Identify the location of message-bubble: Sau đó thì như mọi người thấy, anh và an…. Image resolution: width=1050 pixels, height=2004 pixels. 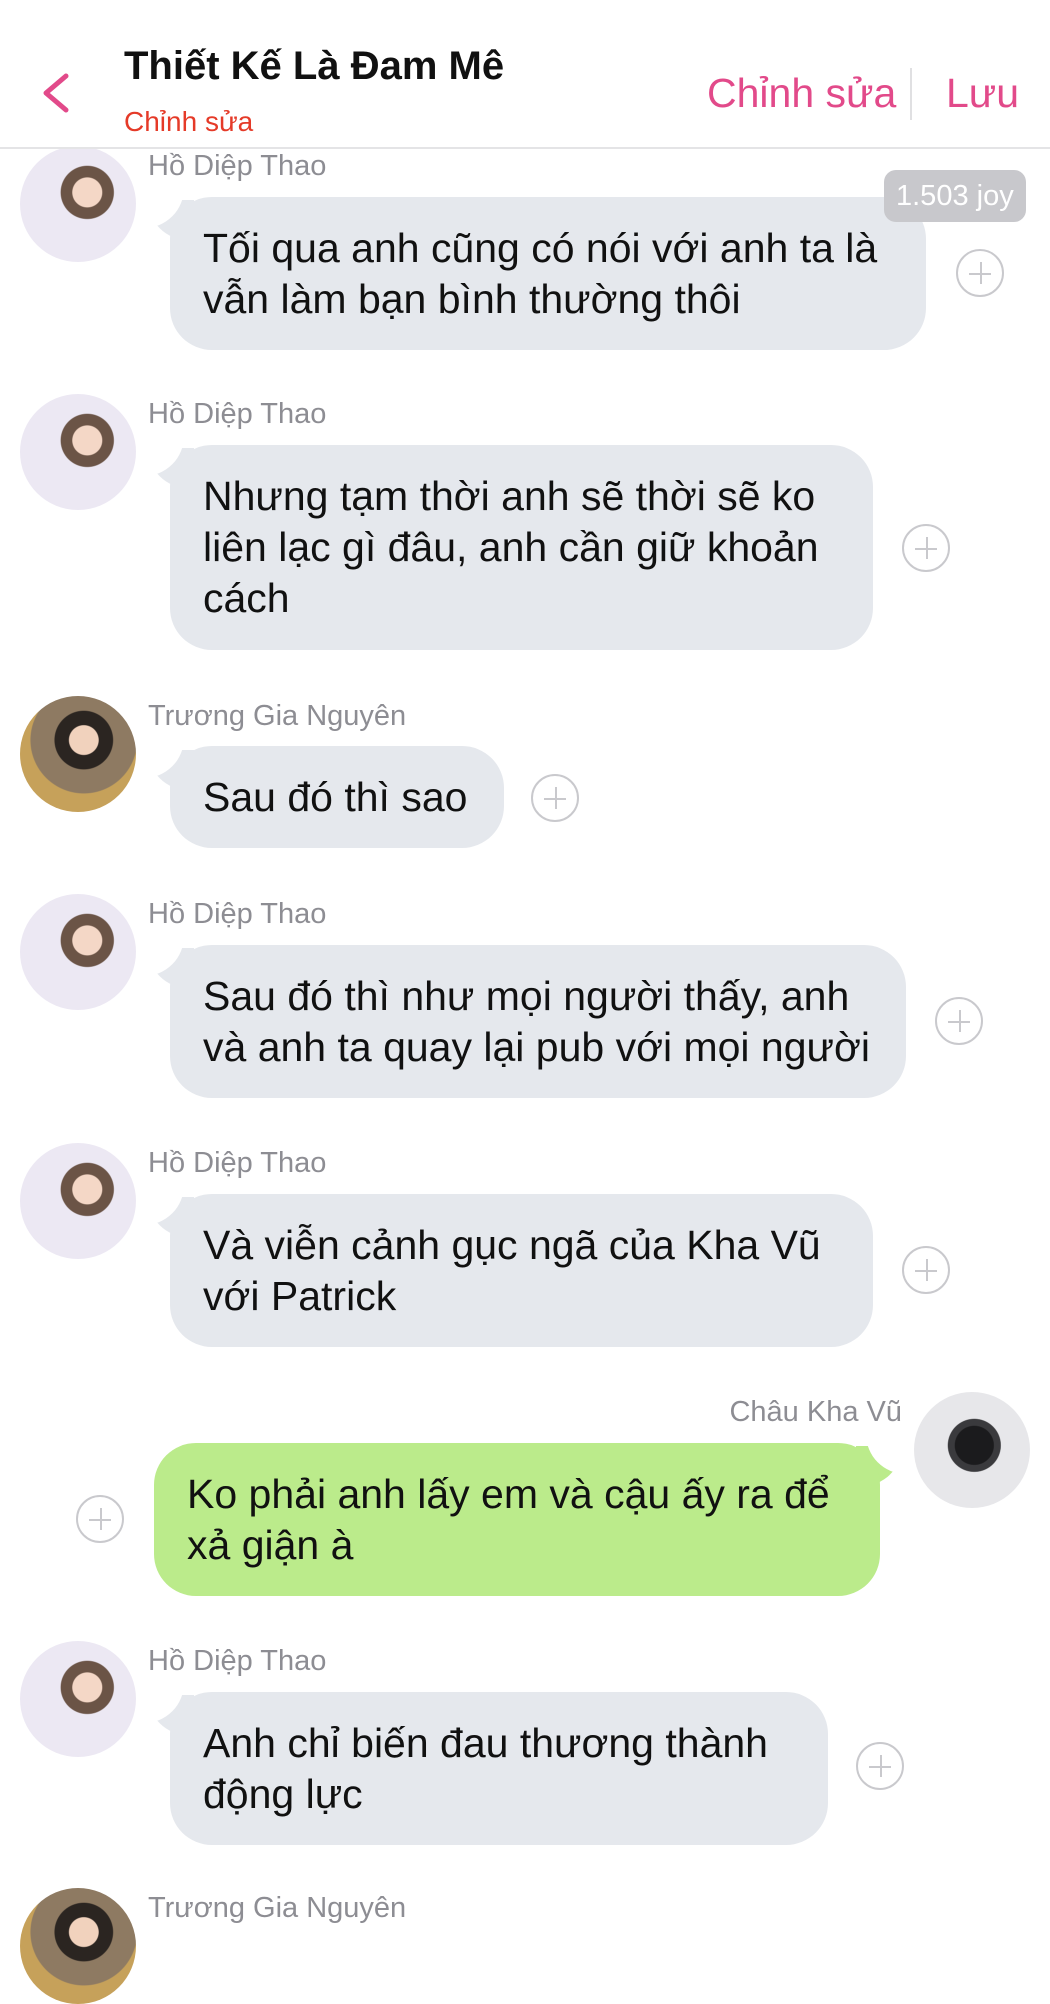
(538, 1021).